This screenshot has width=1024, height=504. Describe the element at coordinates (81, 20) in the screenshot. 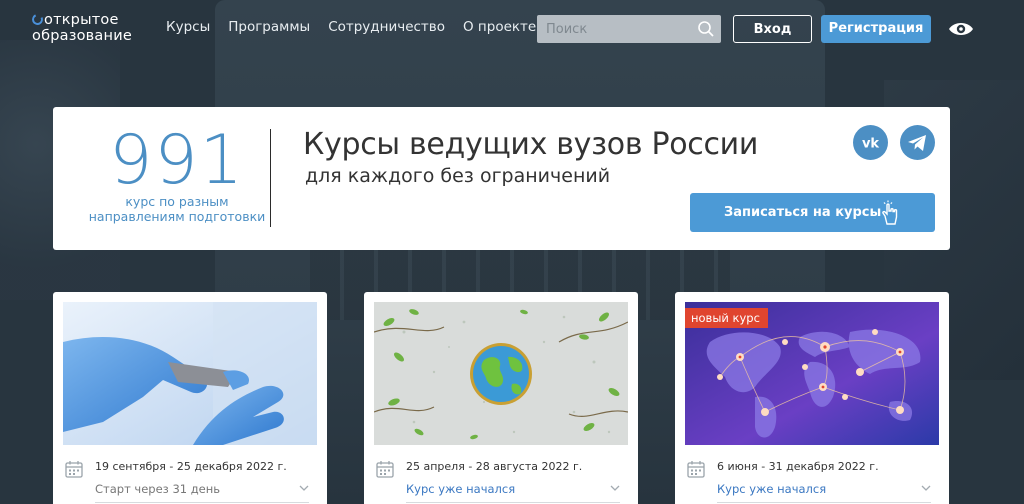

I see `logo-line1: открытое` at that location.